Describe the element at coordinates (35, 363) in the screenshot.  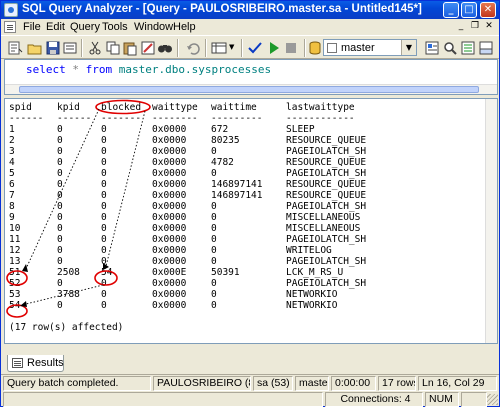
I see `tab-results: Results` at that location.